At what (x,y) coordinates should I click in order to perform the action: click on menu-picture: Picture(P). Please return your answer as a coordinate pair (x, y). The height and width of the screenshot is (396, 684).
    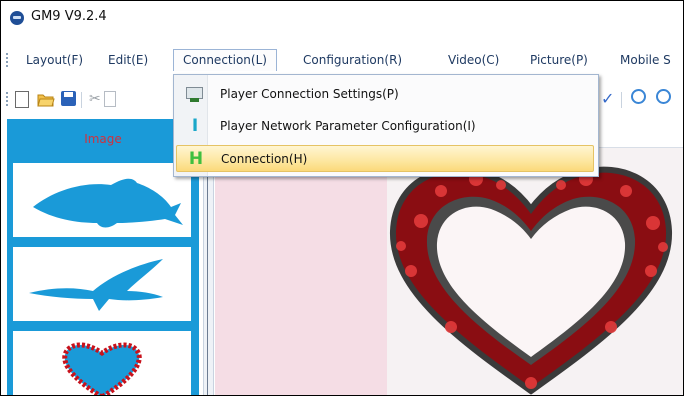
    Looking at the image, I should click on (559, 60).